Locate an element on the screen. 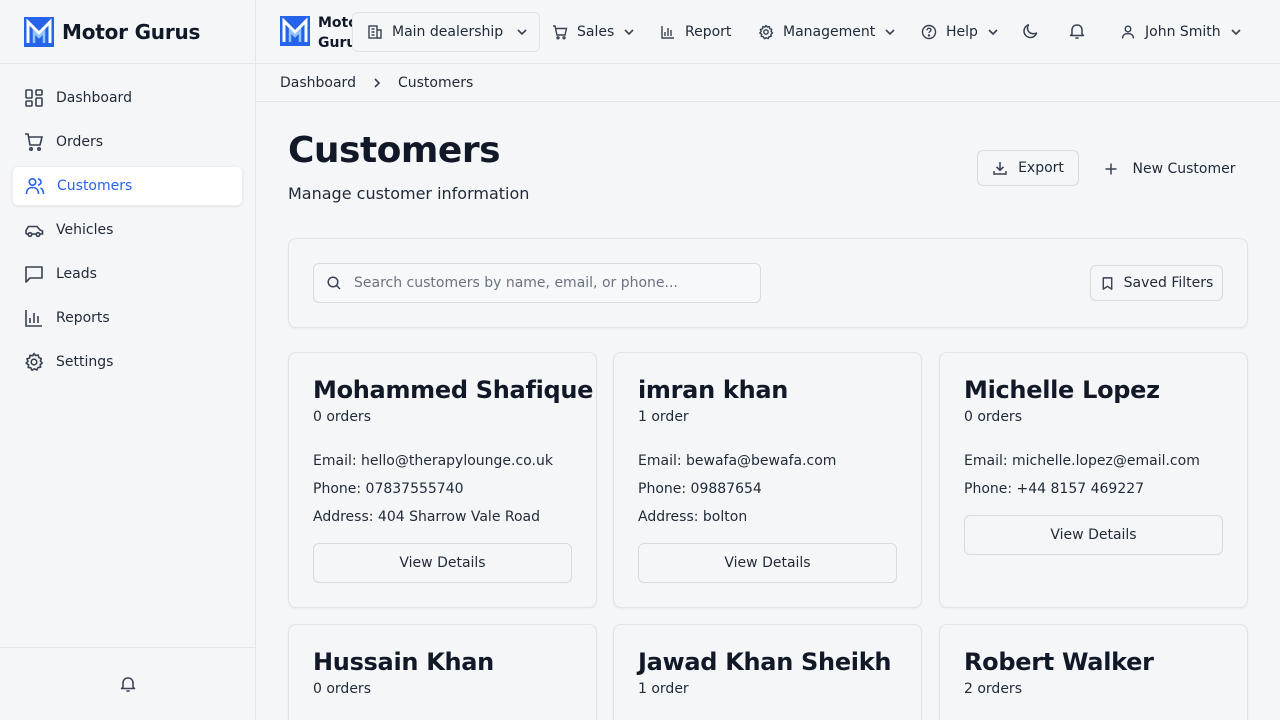  customer-name: Michelle Lopez is located at coordinates (1062, 390).